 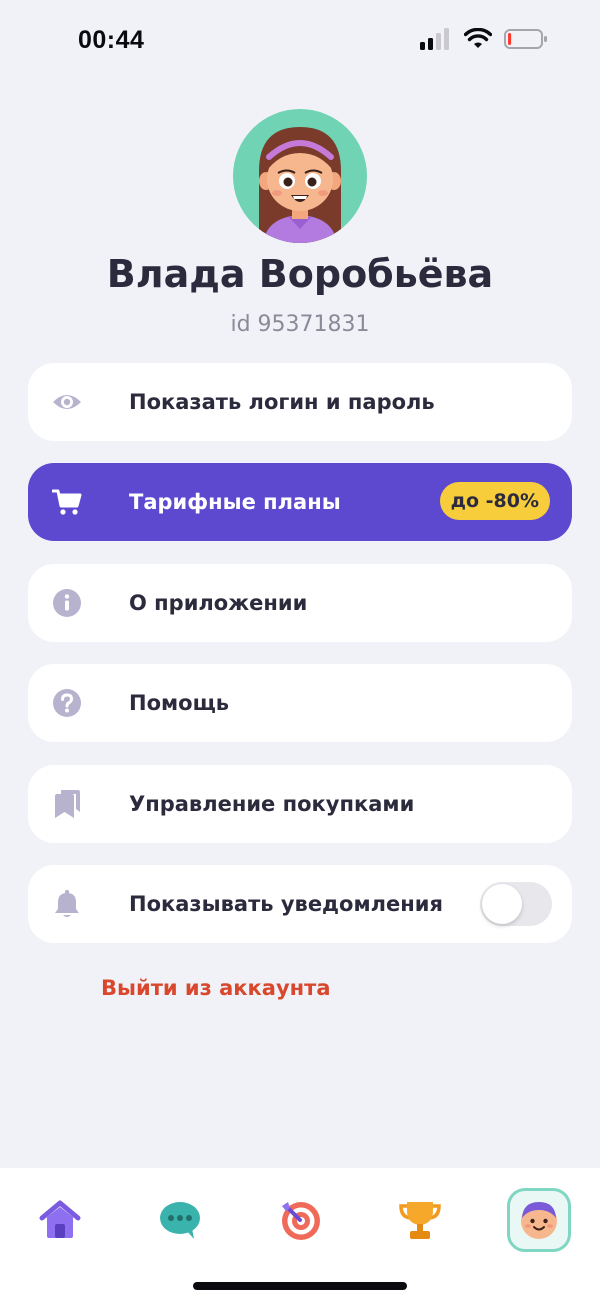 What do you see at coordinates (300, 324) in the screenshot?
I see `profile-id: id 95371831` at bounding box center [300, 324].